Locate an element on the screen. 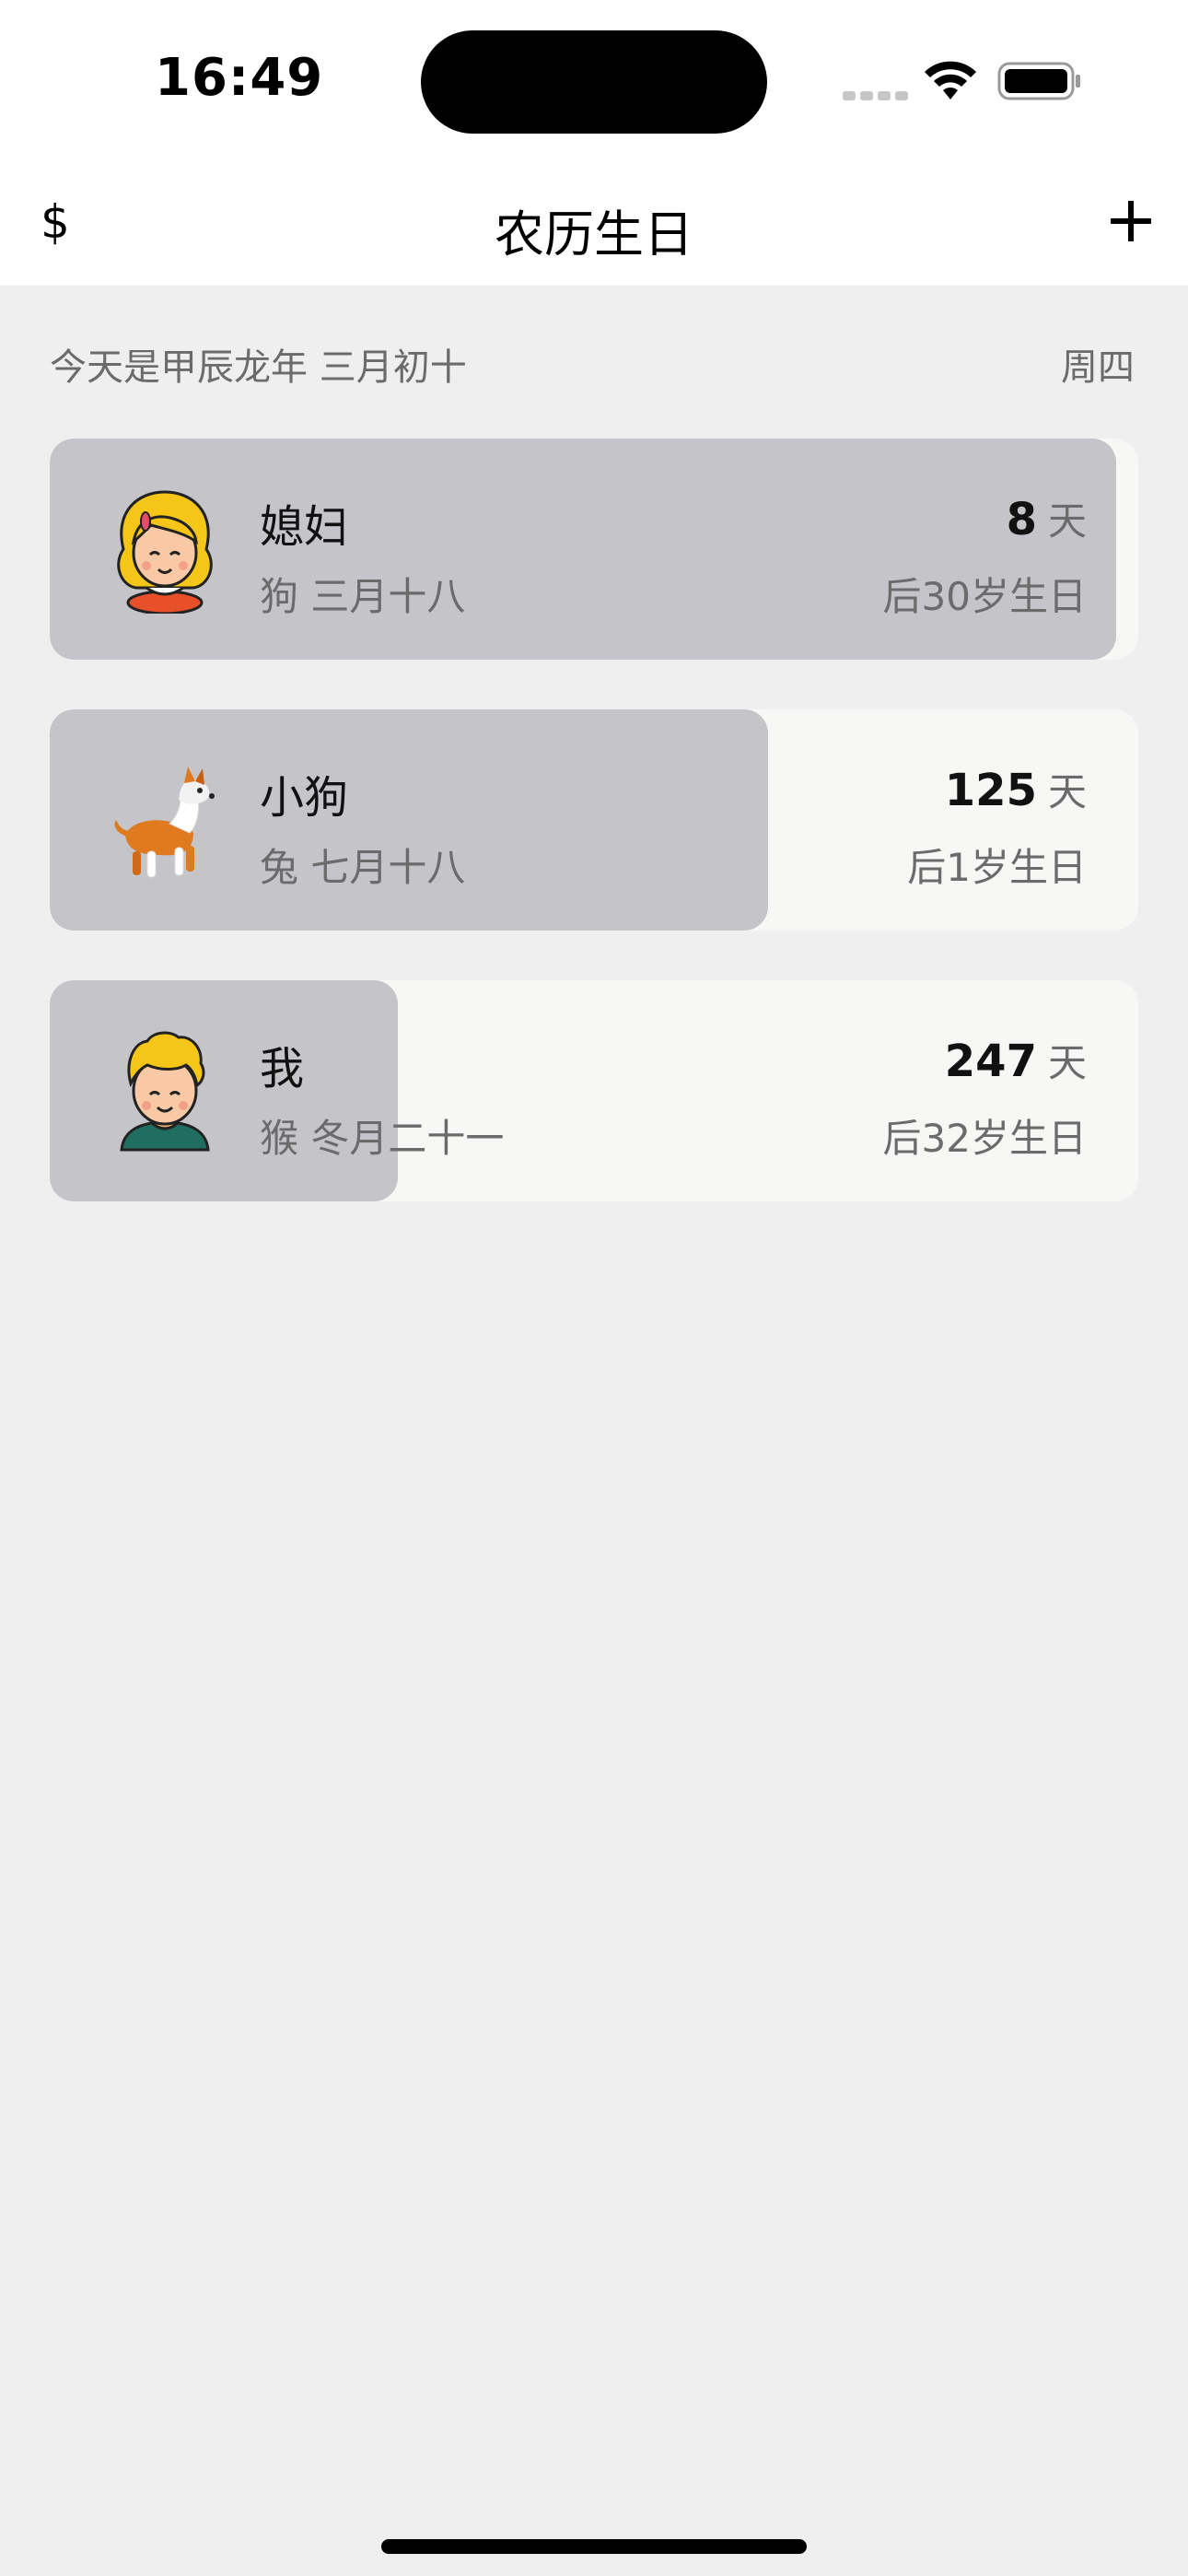 The image size is (1188, 2576). days-countdown: 247 天 is located at coordinates (1016, 1060).